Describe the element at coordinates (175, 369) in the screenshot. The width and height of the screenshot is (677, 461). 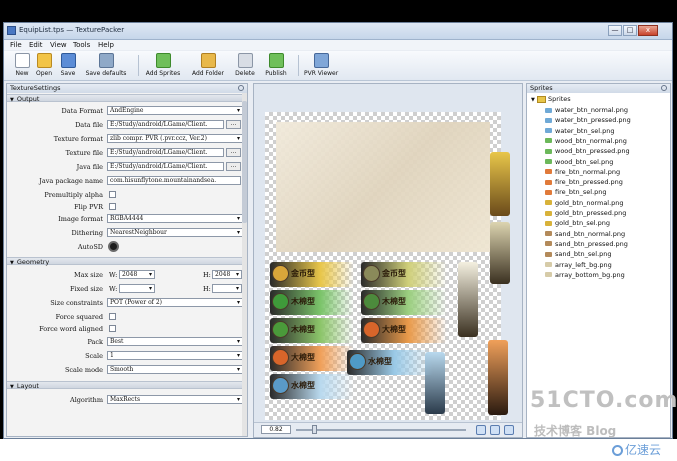
I see `scale-mode-select: Smooth` at that location.